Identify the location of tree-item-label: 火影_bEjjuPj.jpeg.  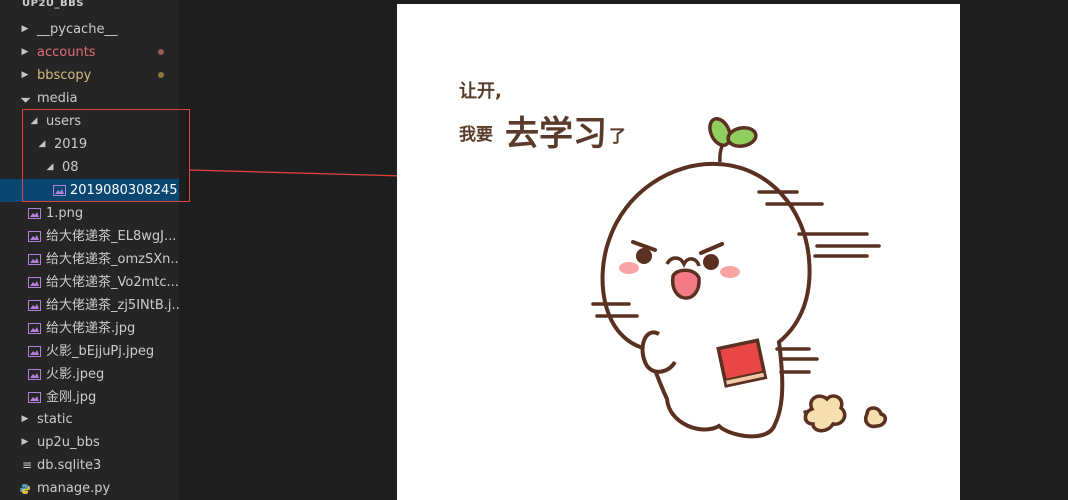
(100, 351).